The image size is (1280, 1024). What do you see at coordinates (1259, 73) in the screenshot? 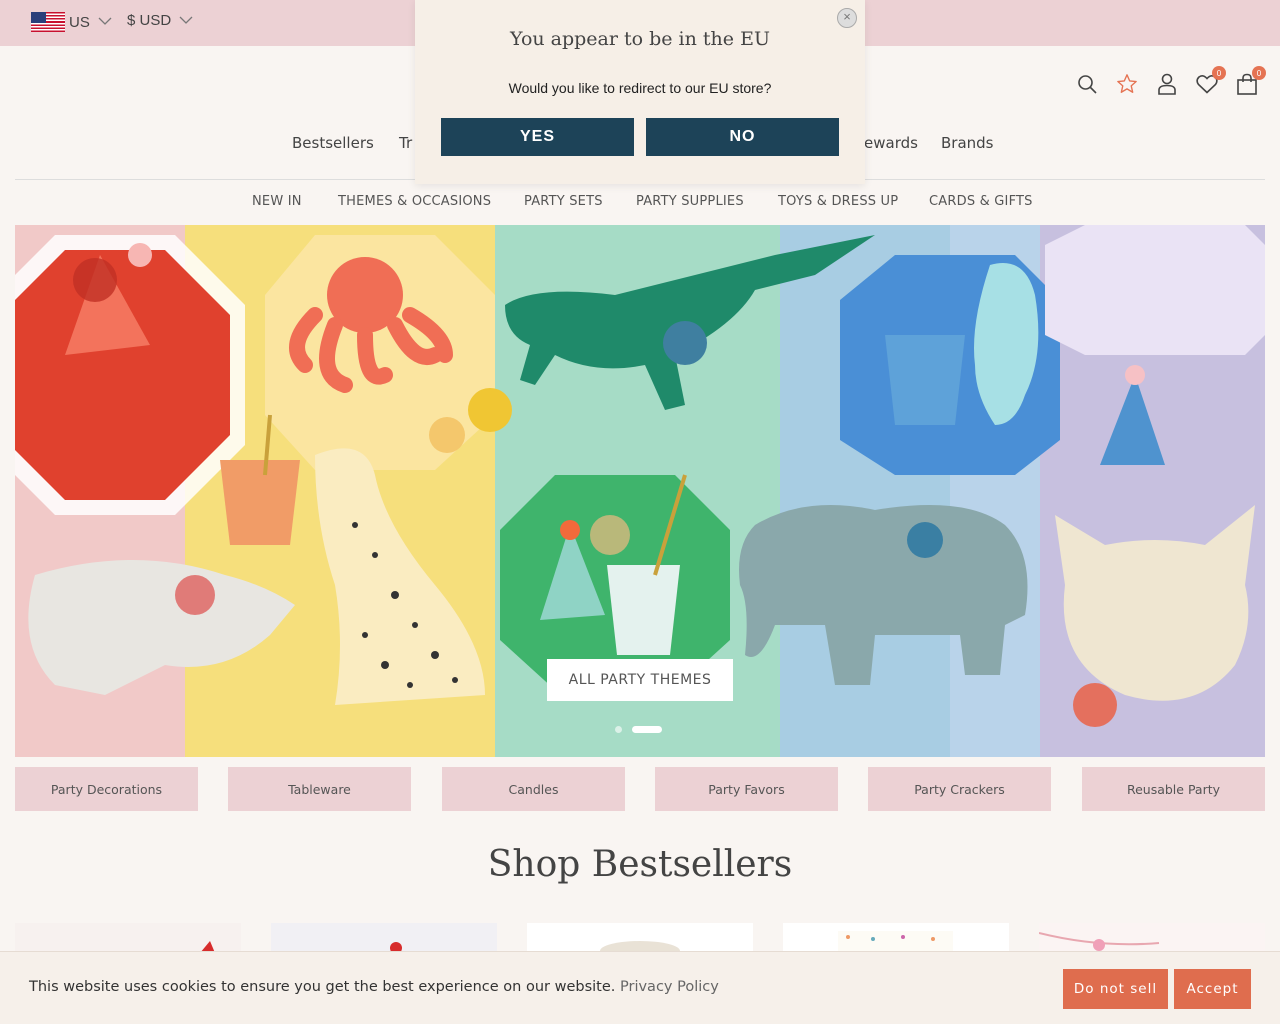
I see `cart-count-badge: 0` at bounding box center [1259, 73].